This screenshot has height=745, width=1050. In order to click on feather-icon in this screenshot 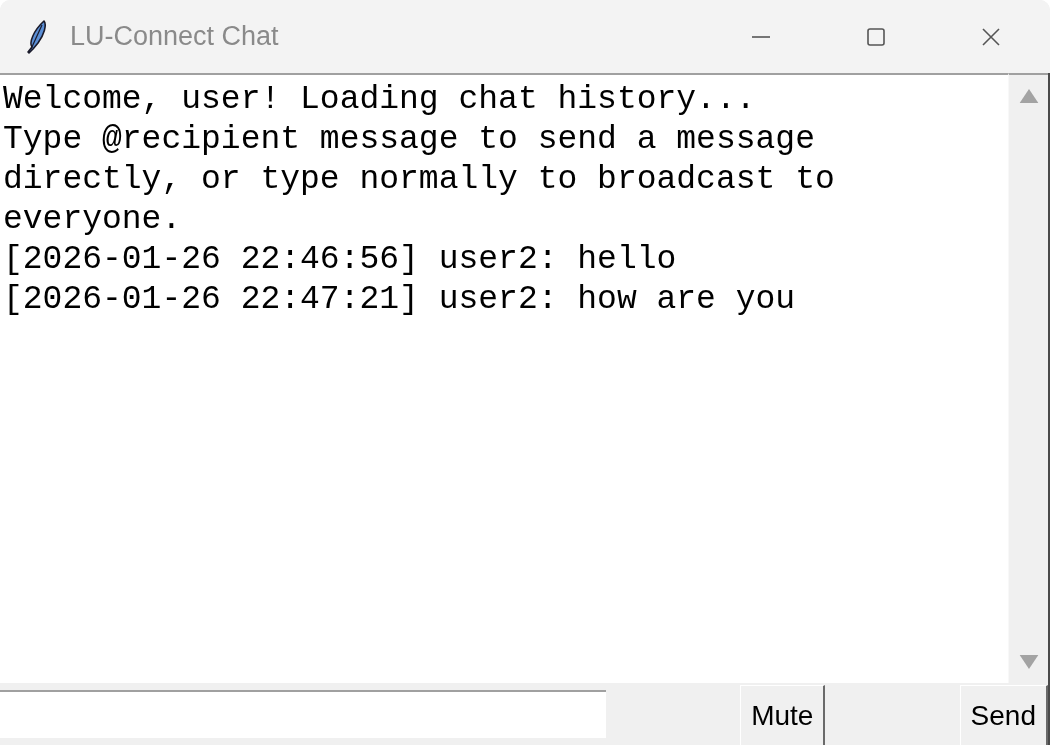, I will do `click(36, 36)`.